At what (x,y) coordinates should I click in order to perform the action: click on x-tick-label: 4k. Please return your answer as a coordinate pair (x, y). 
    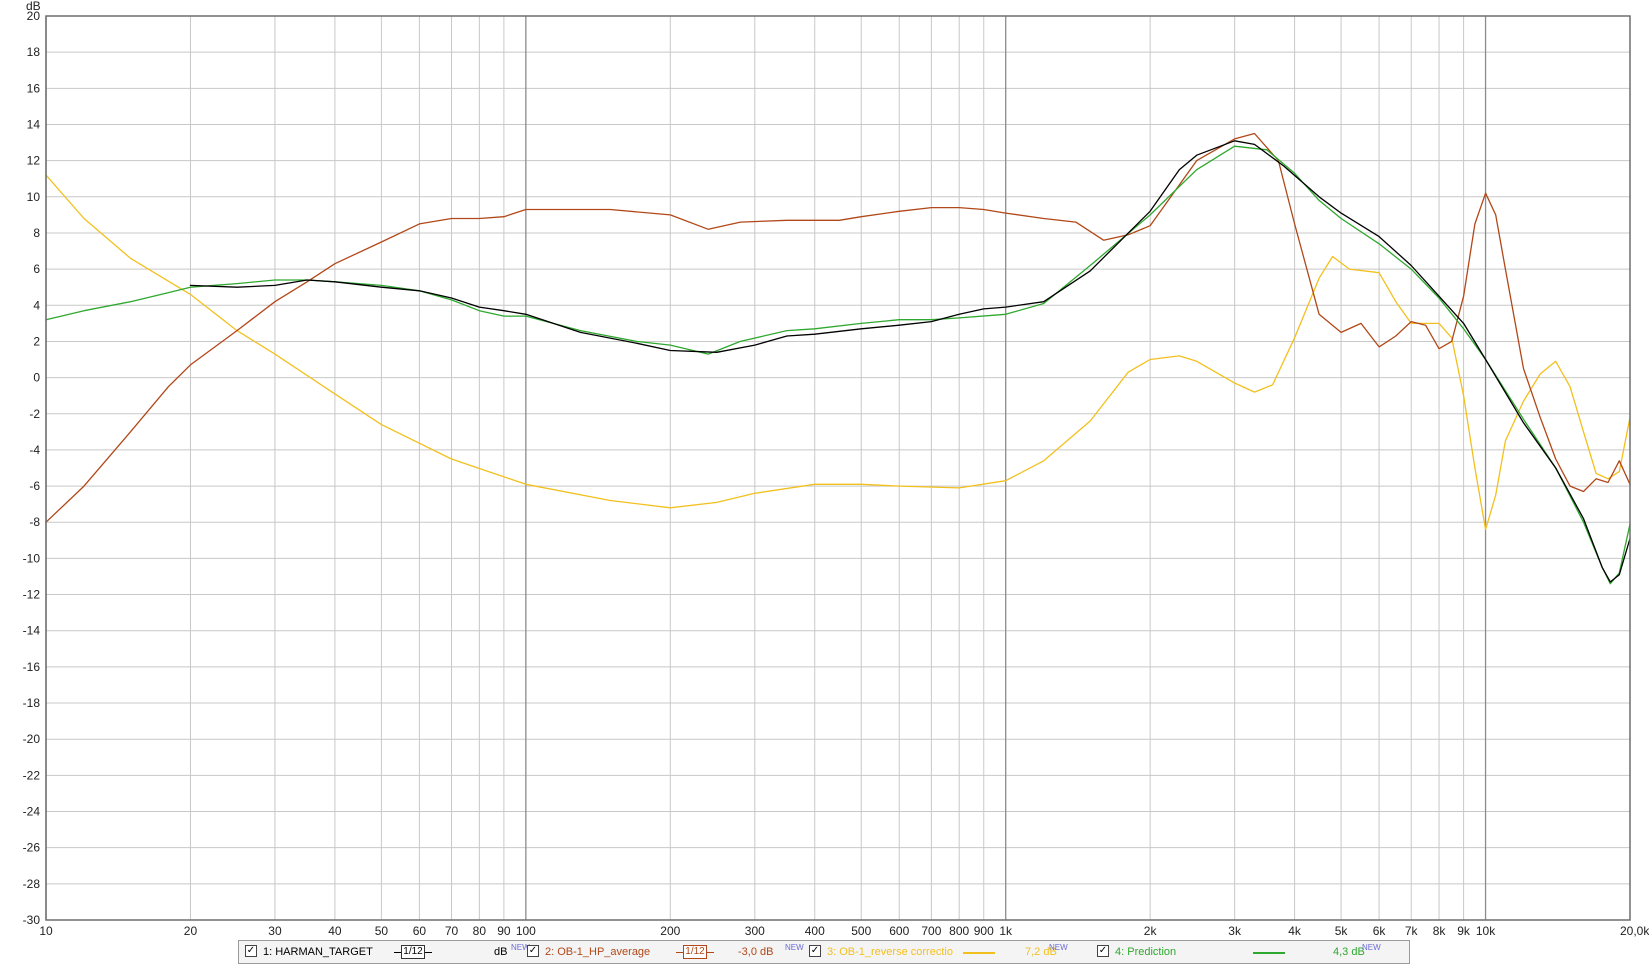
    Looking at the image, I should click on (1295, 931).